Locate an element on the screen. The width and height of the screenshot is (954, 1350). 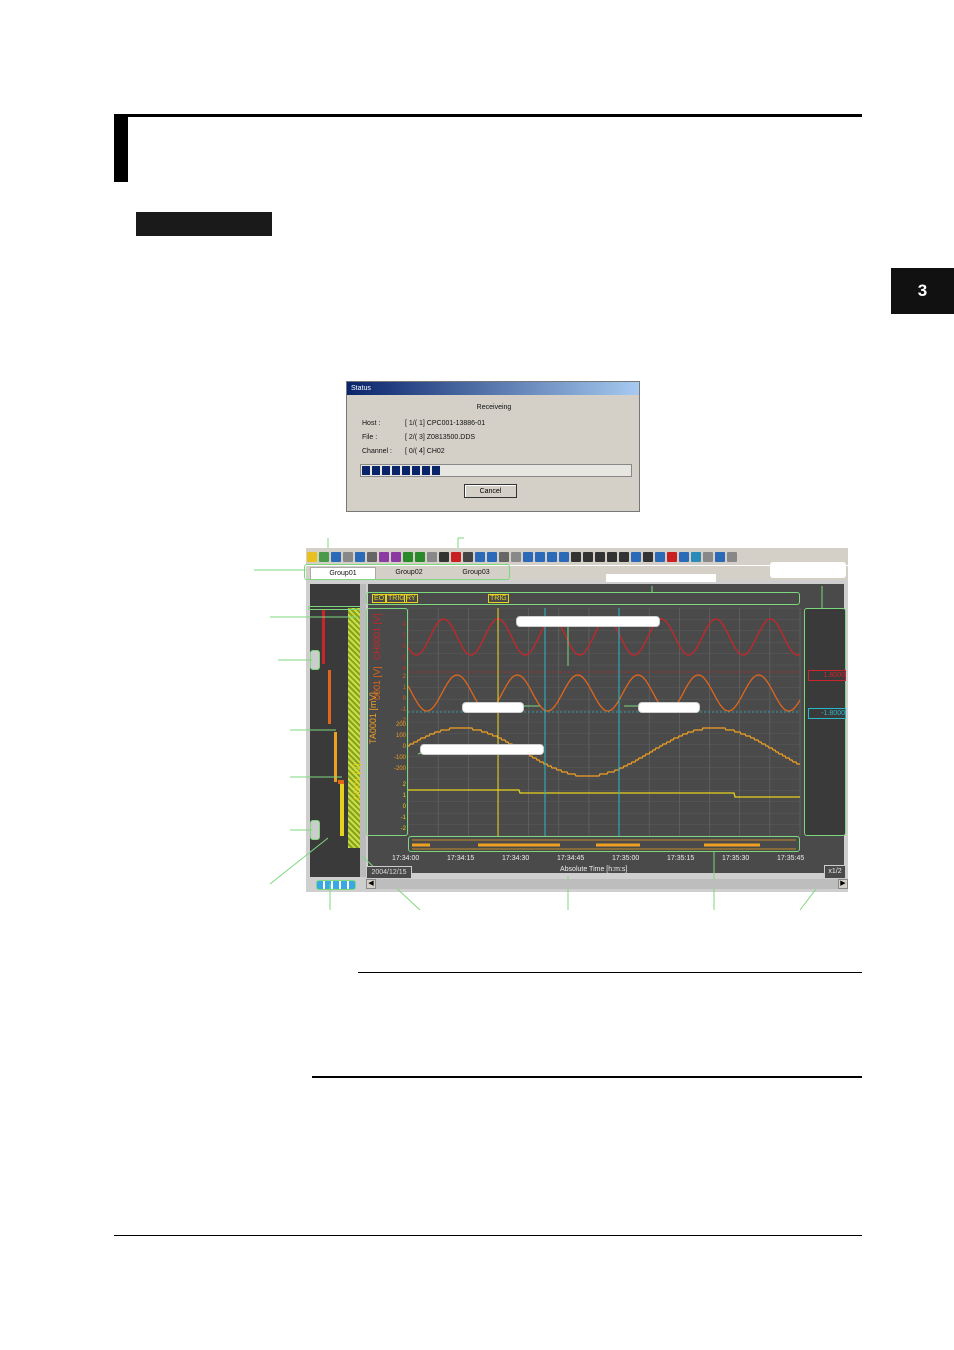
header-callout is located at coordinates (661, 578).